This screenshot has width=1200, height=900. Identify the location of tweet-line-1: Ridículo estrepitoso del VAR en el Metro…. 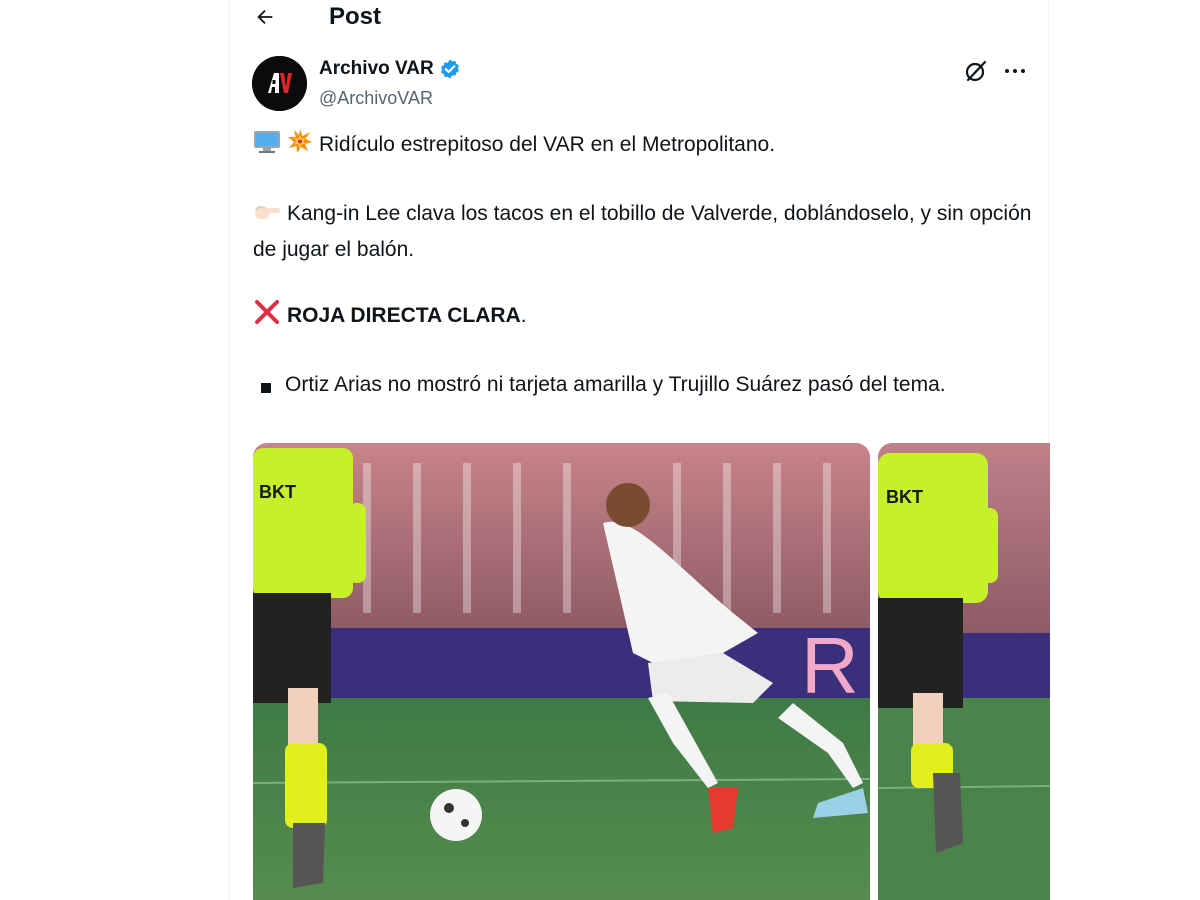
(643, 146).